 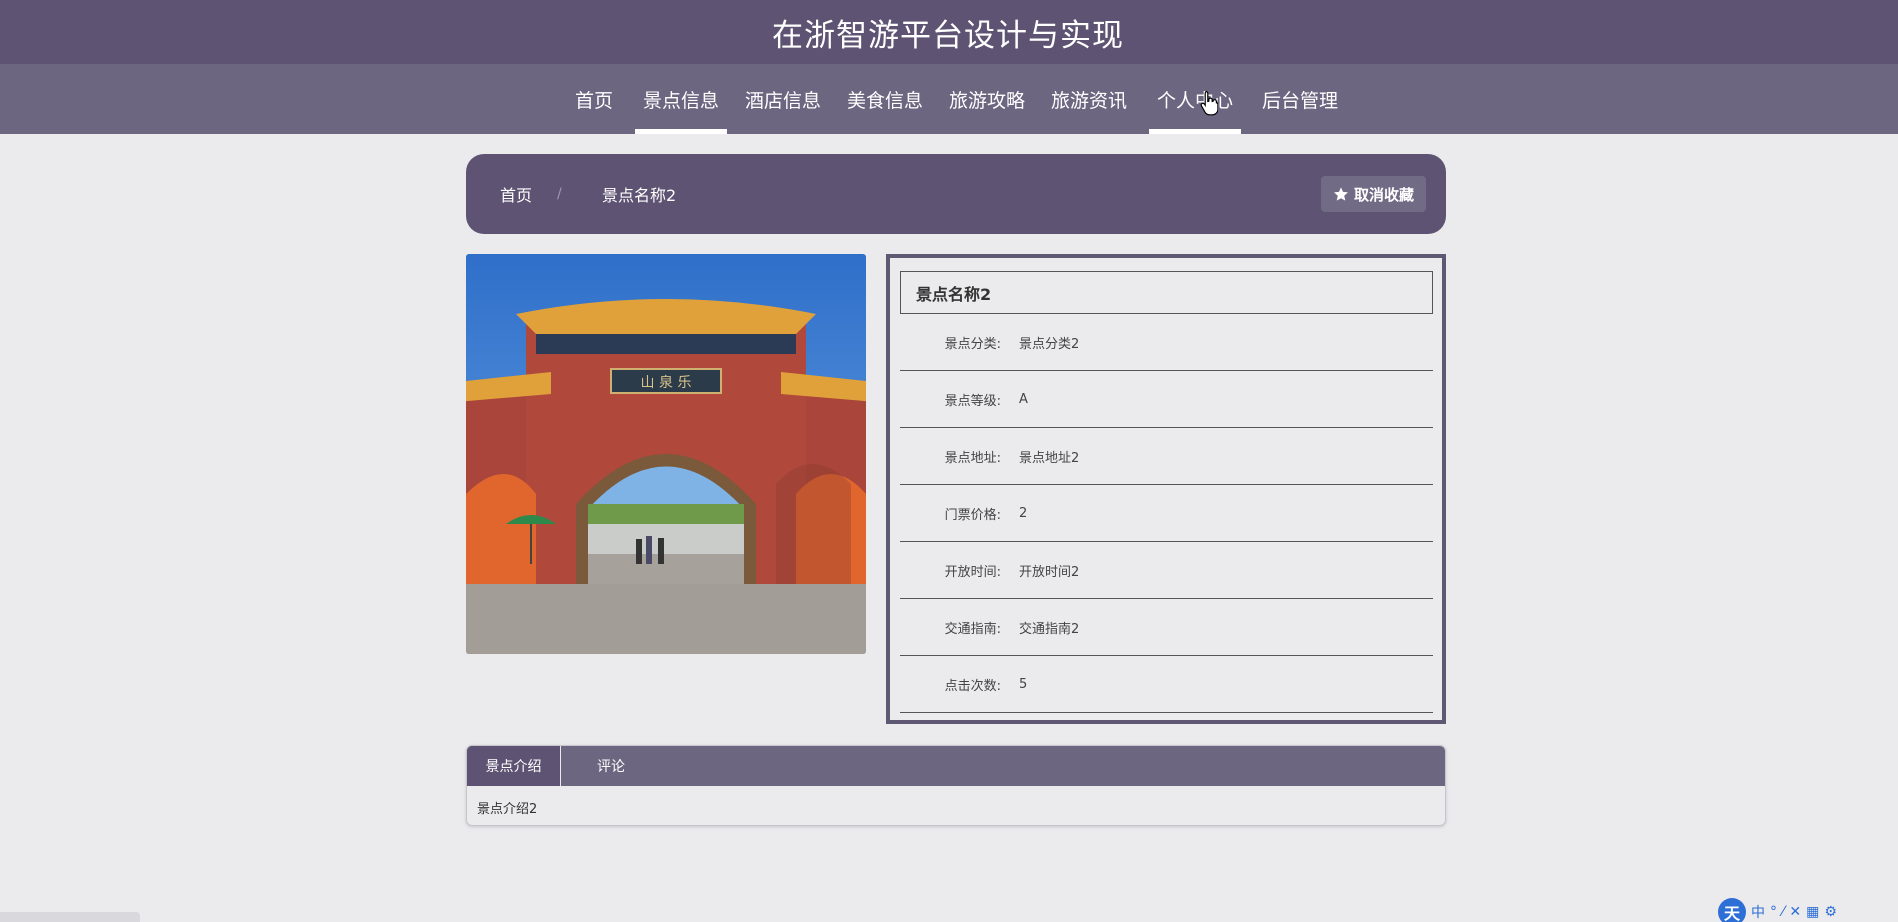 I want to click on tab-bar: 景点介绍 评论, so click(x=956, y=766).